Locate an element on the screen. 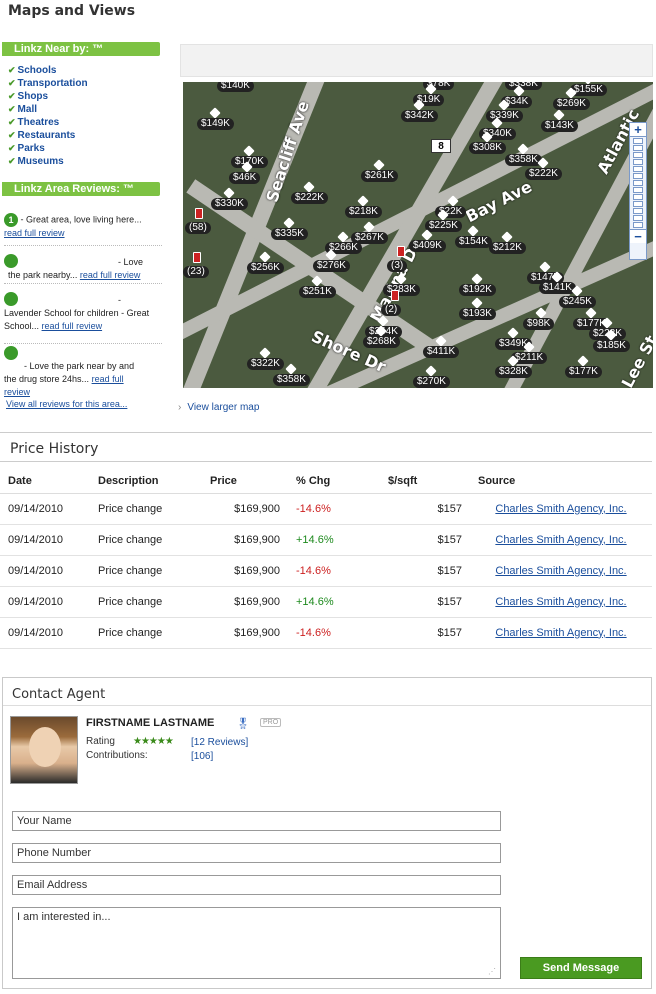 The height and width of the screenshot is (994, 656). price-pin: $193K is located at coordinates (477, 314).